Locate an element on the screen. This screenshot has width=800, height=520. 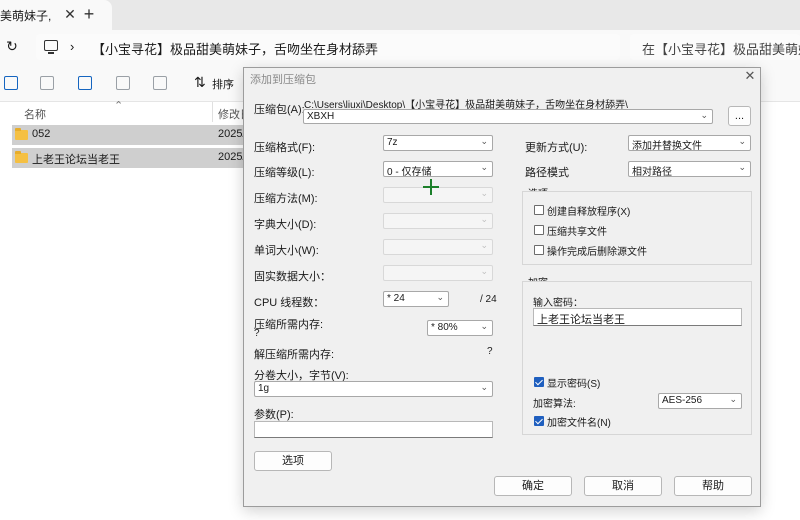
encryption-method-select: AES-256 ⌄ is located at coordinates (700, 401).